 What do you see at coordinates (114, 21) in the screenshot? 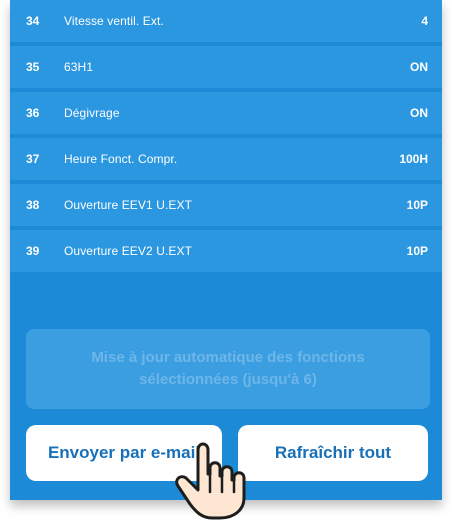
I see `row-label: Vitesse ventil. Ext.` at bounding box center [114, 21].